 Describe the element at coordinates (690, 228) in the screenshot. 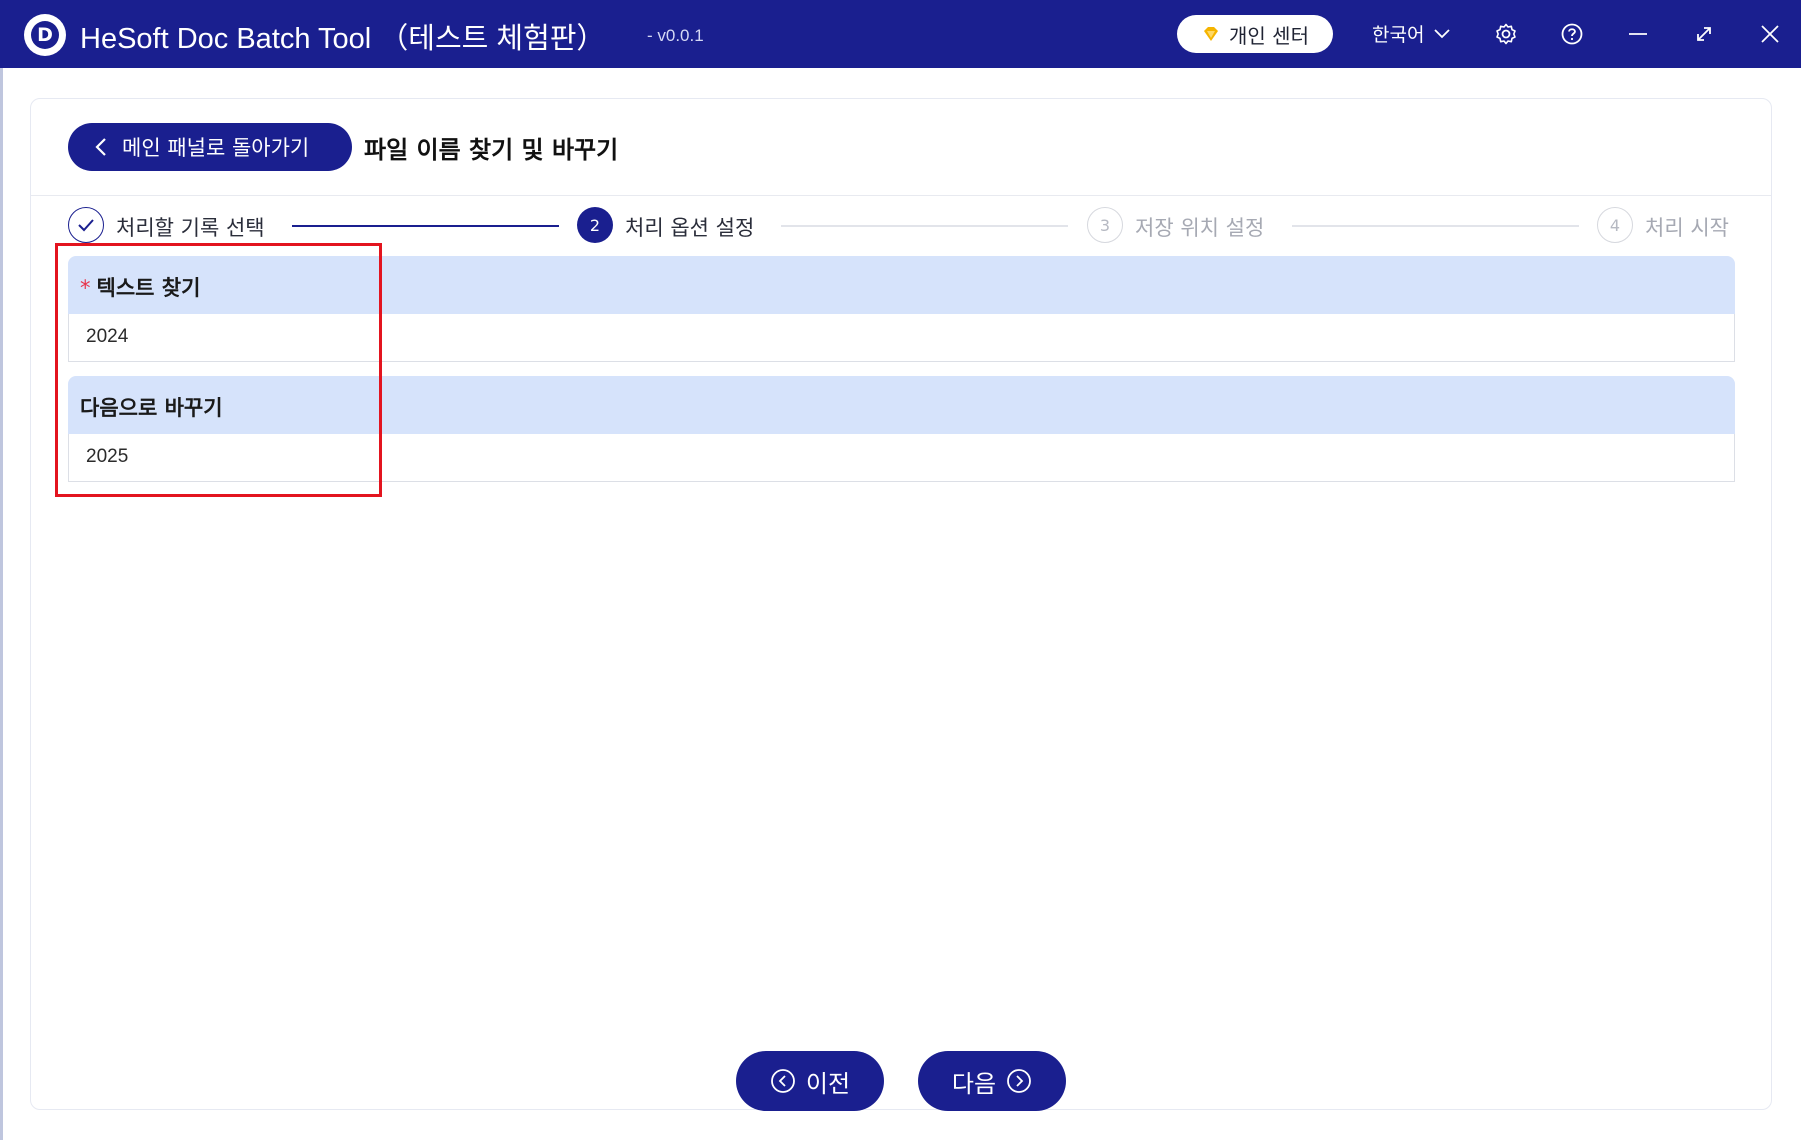

I see `step-2-label: 처리 옵션 설정` at that location.